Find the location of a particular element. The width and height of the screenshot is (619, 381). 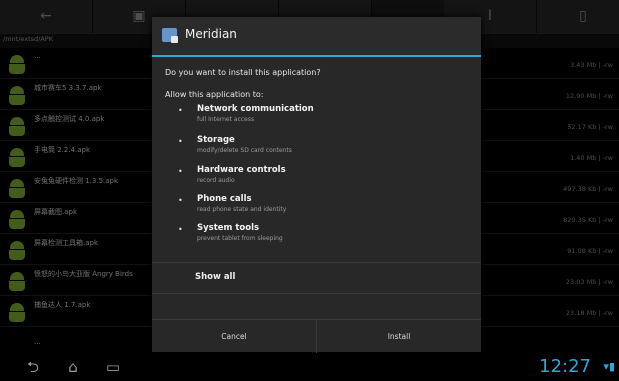

show-all-button: Show all is located at coordinates (316, 278).